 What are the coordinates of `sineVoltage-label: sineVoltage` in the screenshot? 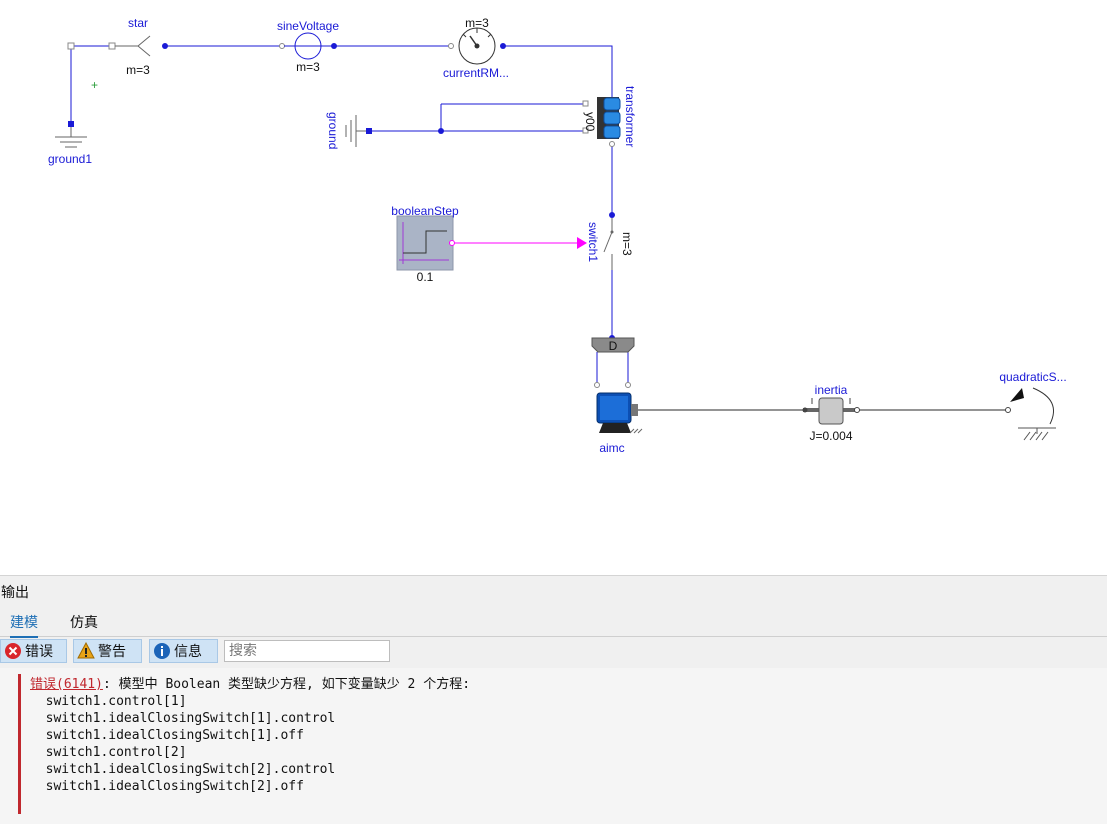 It's located at (308, 26).